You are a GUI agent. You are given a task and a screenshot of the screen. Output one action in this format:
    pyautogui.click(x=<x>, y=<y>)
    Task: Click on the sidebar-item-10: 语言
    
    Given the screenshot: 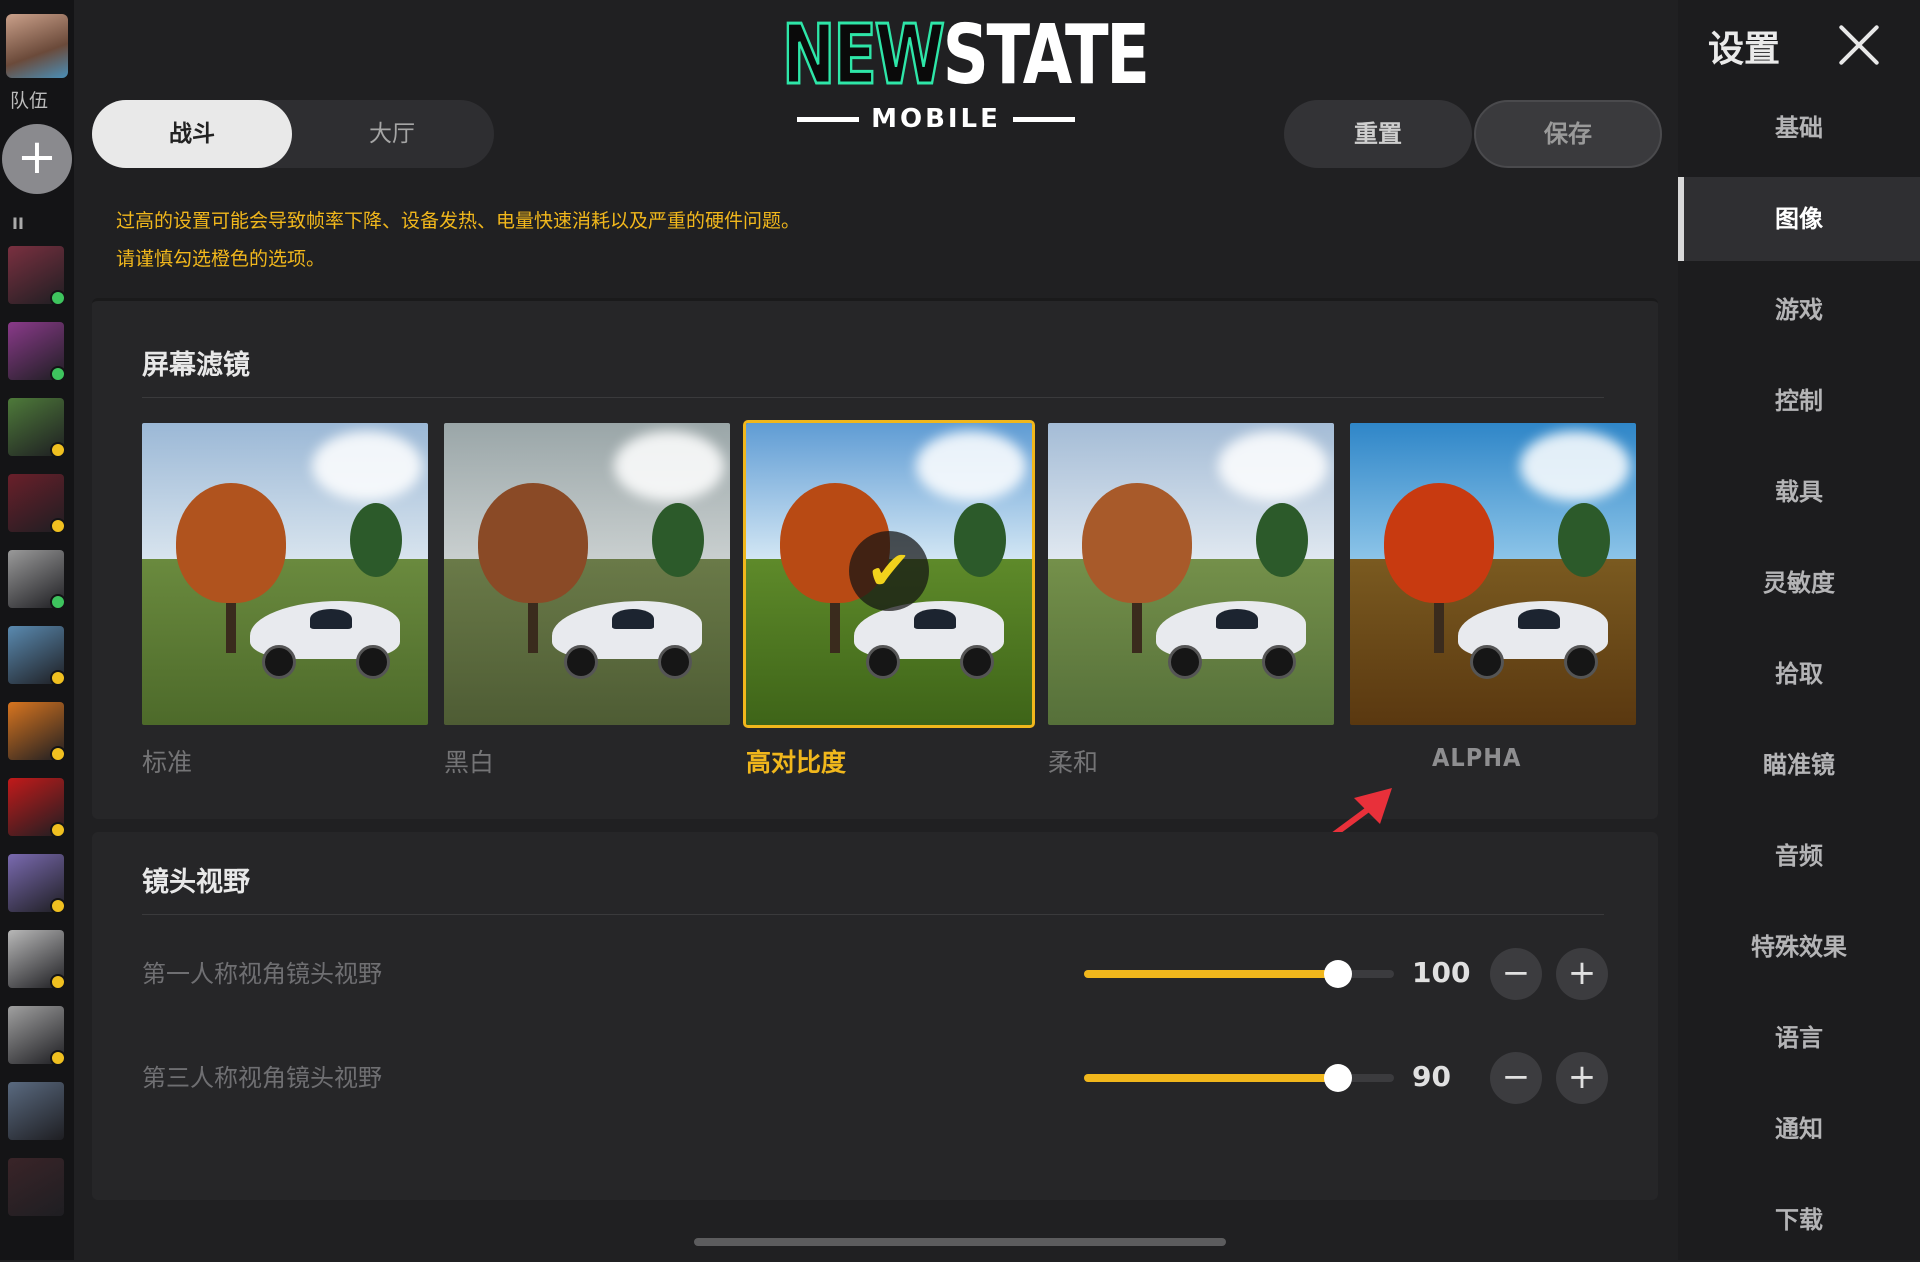 What is the action you would take?
    pyautogui.click(x=1799, y=1038)
    